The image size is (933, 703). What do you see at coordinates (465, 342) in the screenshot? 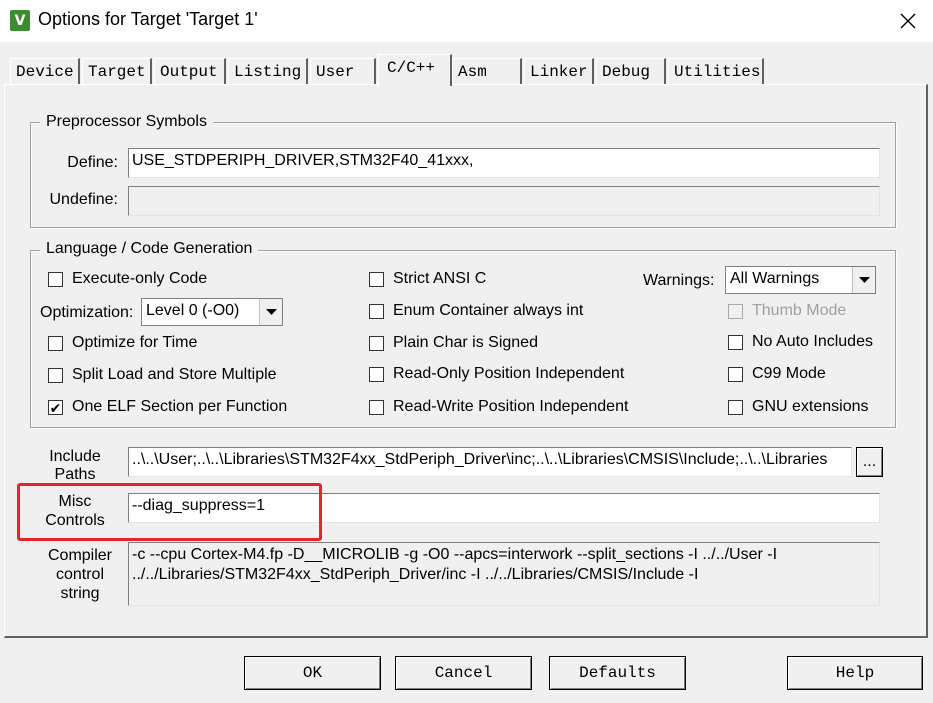
I see `plain-char-label: Plain Char is Signed` at bounding box center [465, 342].